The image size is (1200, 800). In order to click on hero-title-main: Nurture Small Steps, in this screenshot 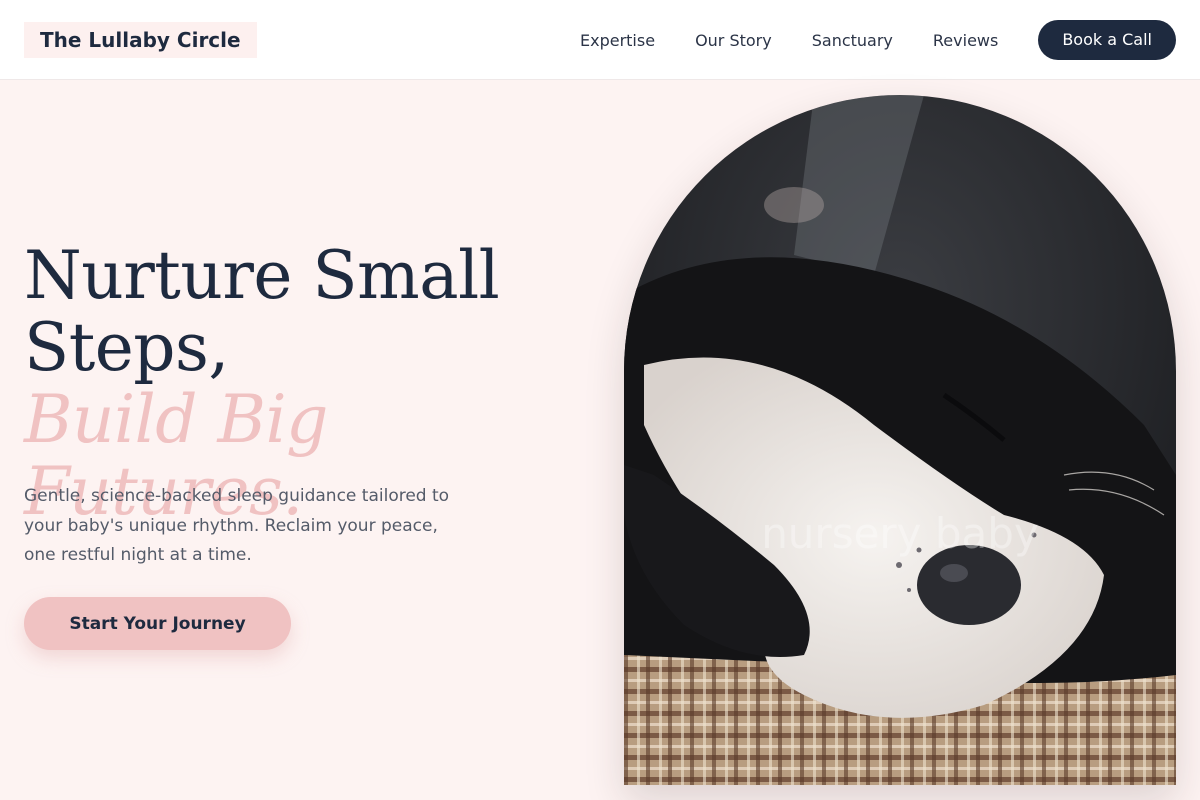, I will do `click(262, 311)`.